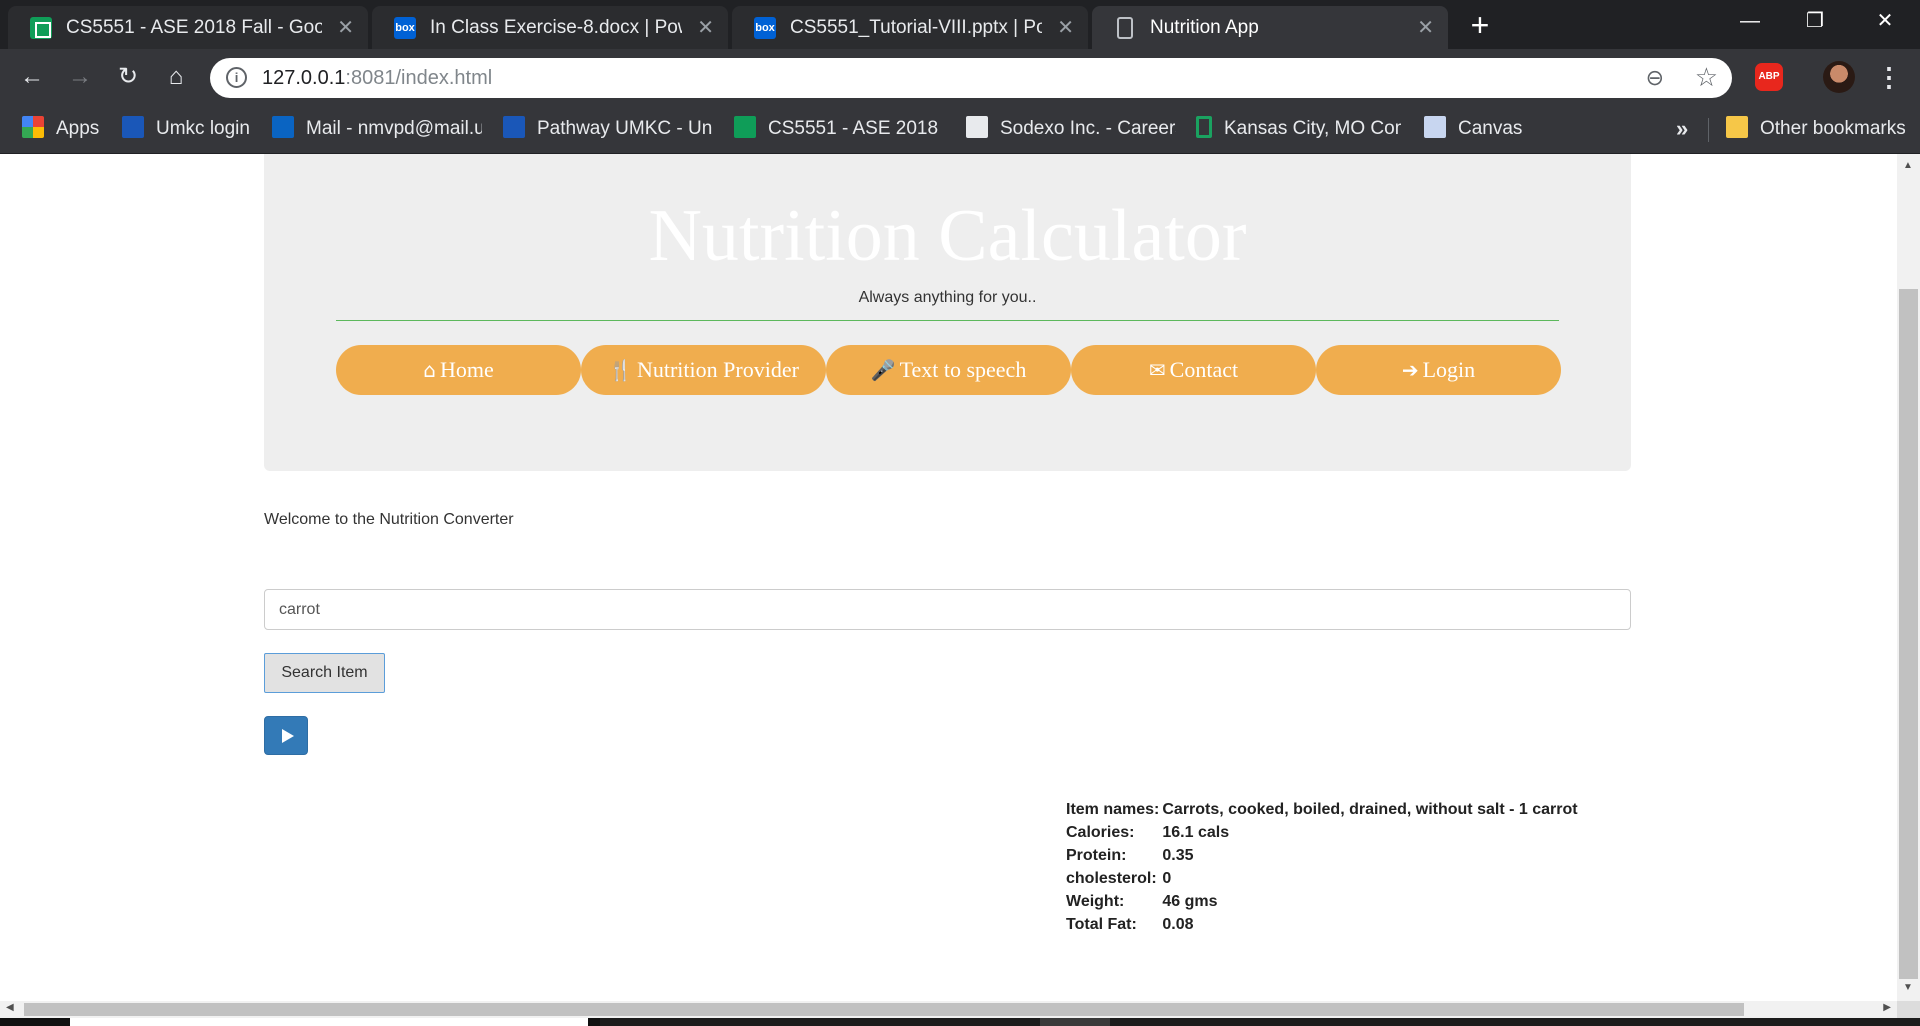 The width and height of the screenshot is (1920, 1026). What do you see at coordinates (947, 236) in the screenshot?
I see `page-title: Nutrition Calculator` at bounding box center [947, 236].